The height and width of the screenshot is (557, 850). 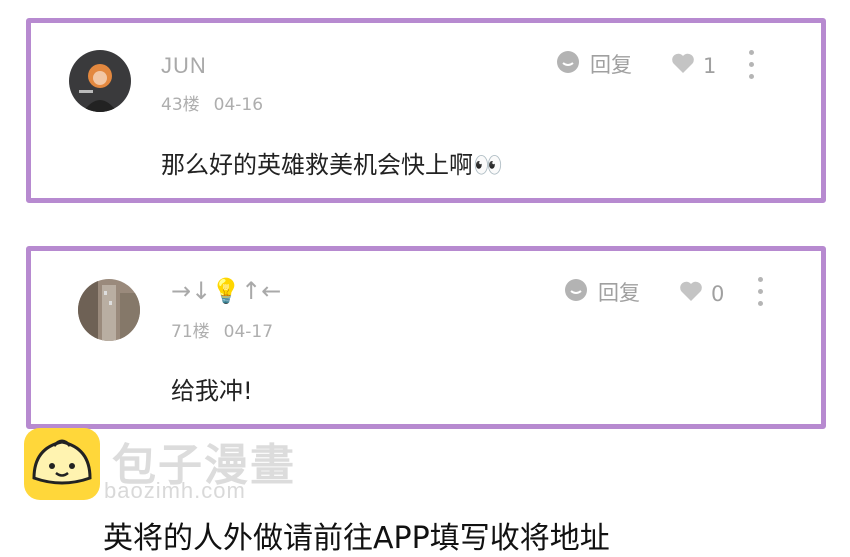 I want to click on like-count: 1, so click(x=710, y=65).